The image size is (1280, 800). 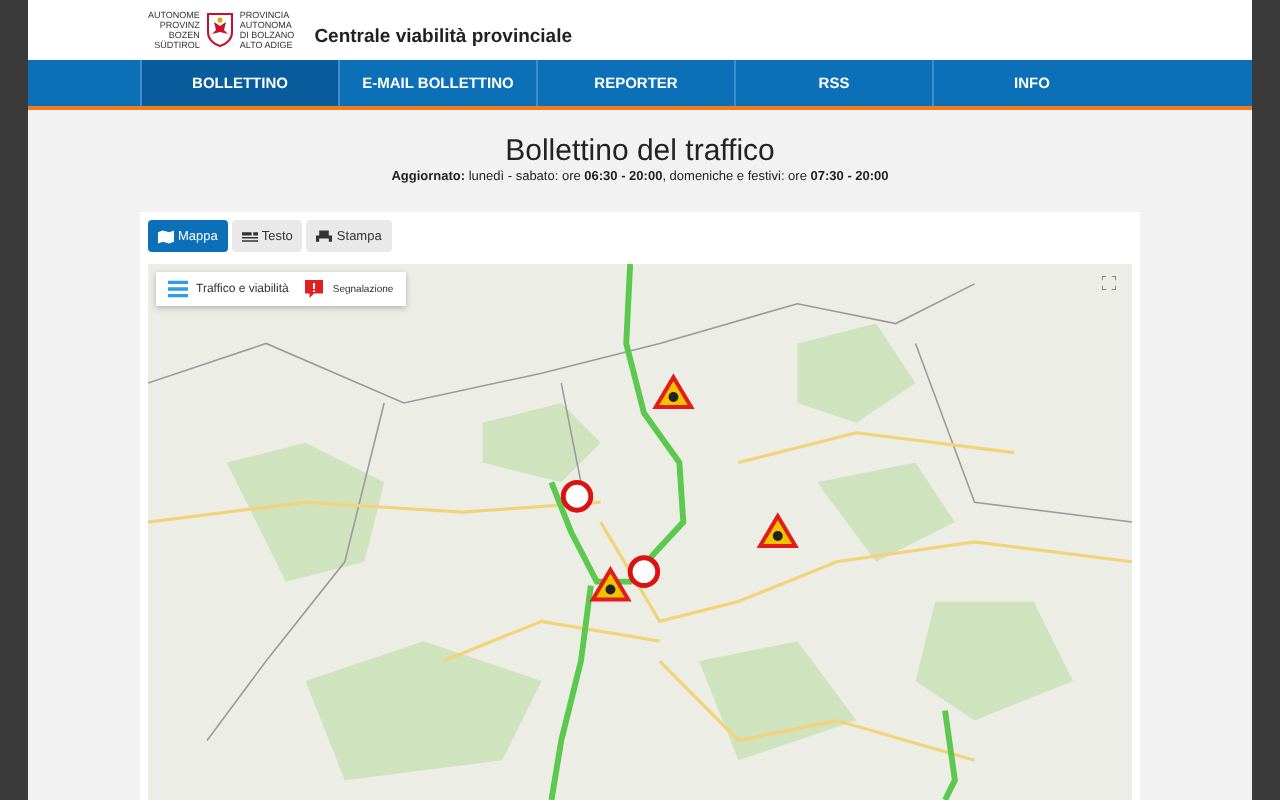 What do you see at coordinates (1109, 283) in the screenshot?
I see `fullscreen-icon` at bounding box center [1109, 283].